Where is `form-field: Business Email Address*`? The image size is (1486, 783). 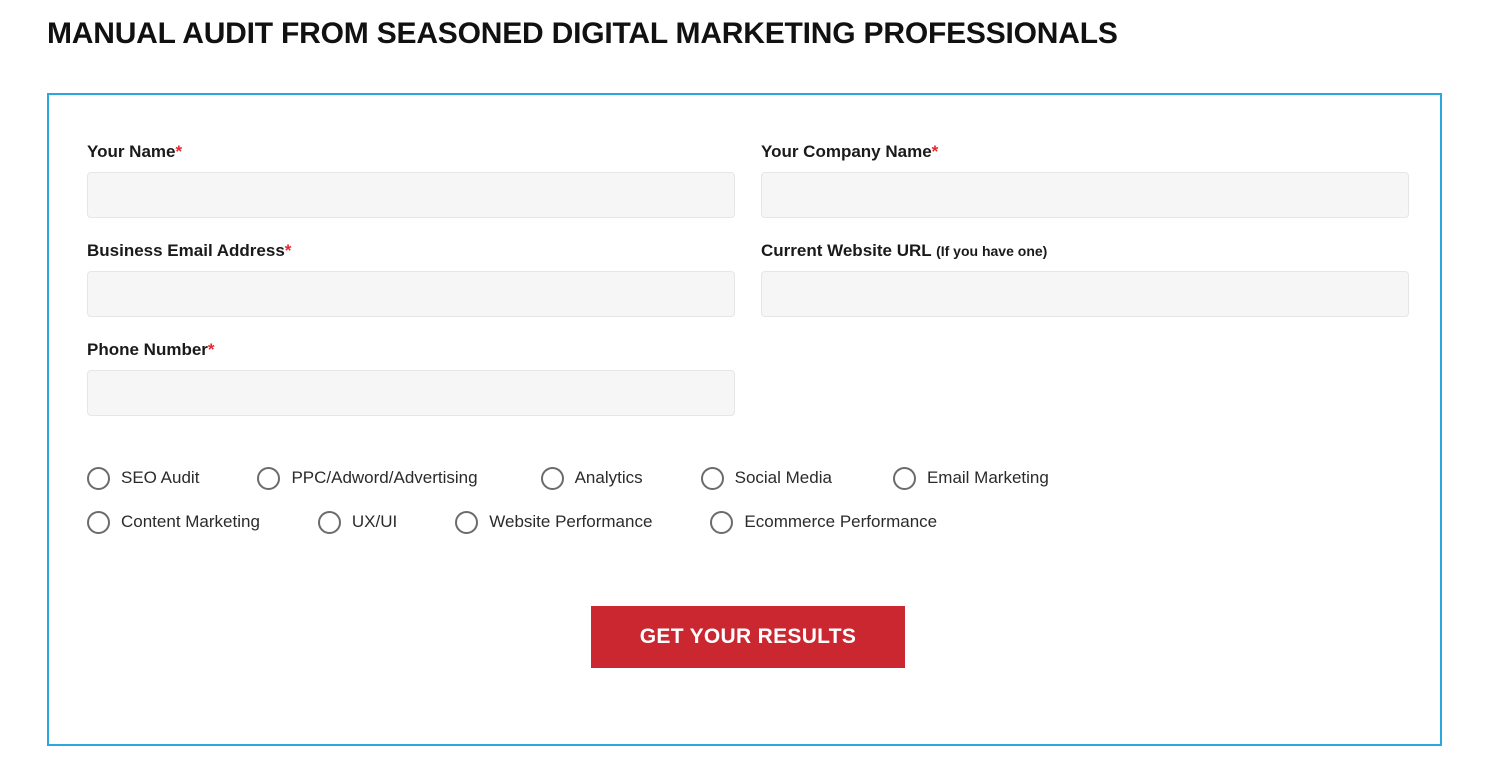
form-field: Business Email Address* is located at coordinates (411, 279).